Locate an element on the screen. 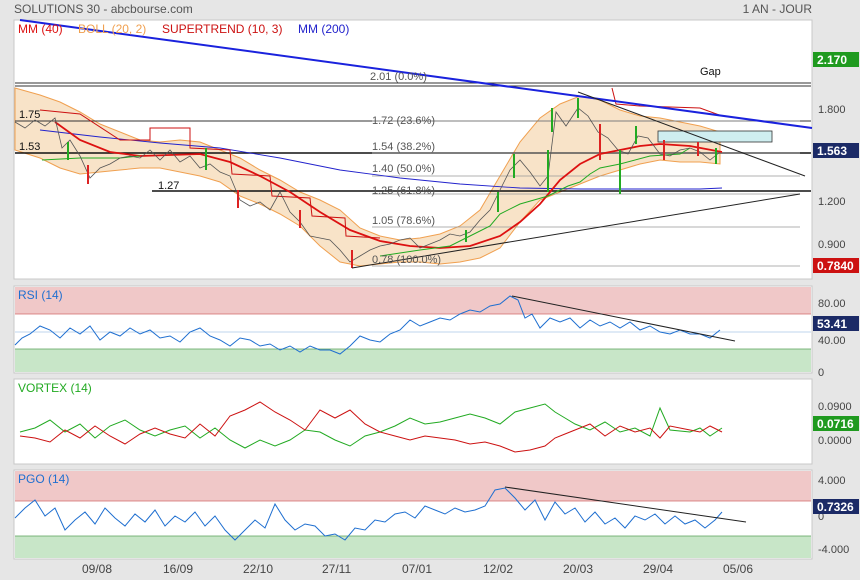  y-tick: 80.00 is located at coordinates (832, 304).